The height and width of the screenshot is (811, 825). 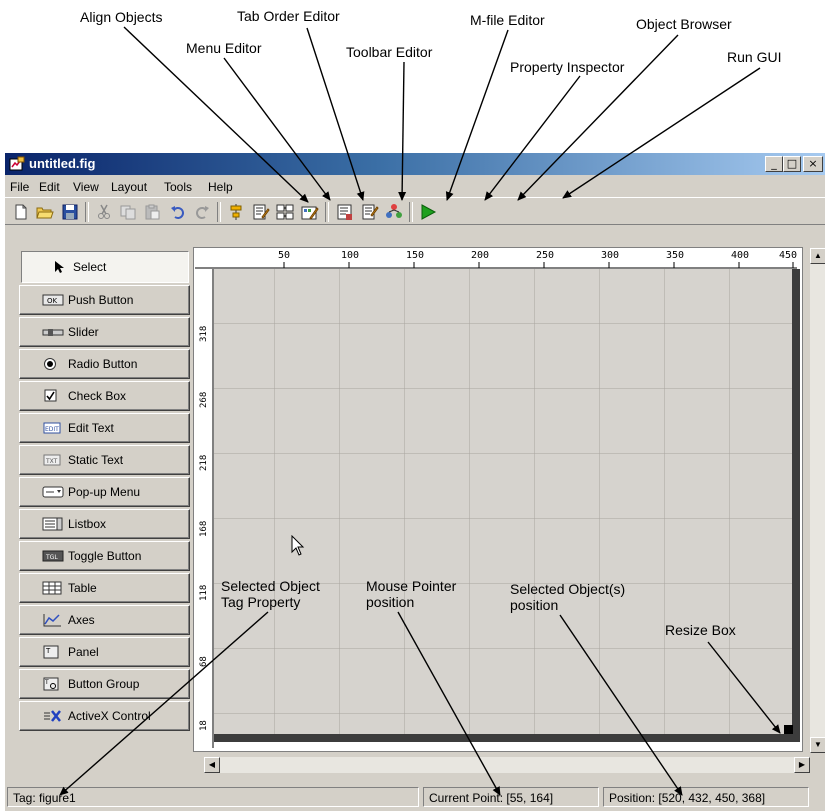 What do you see at coordinates (128, 212) in the screenshot?
I see `copy-icon` at bounding box center [128, 212].